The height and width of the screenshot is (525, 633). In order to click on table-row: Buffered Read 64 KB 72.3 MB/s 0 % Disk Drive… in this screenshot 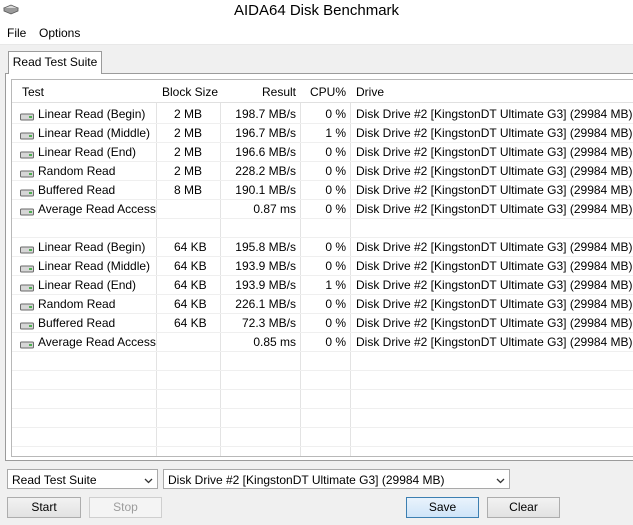, I will do `click(322, 323)`.